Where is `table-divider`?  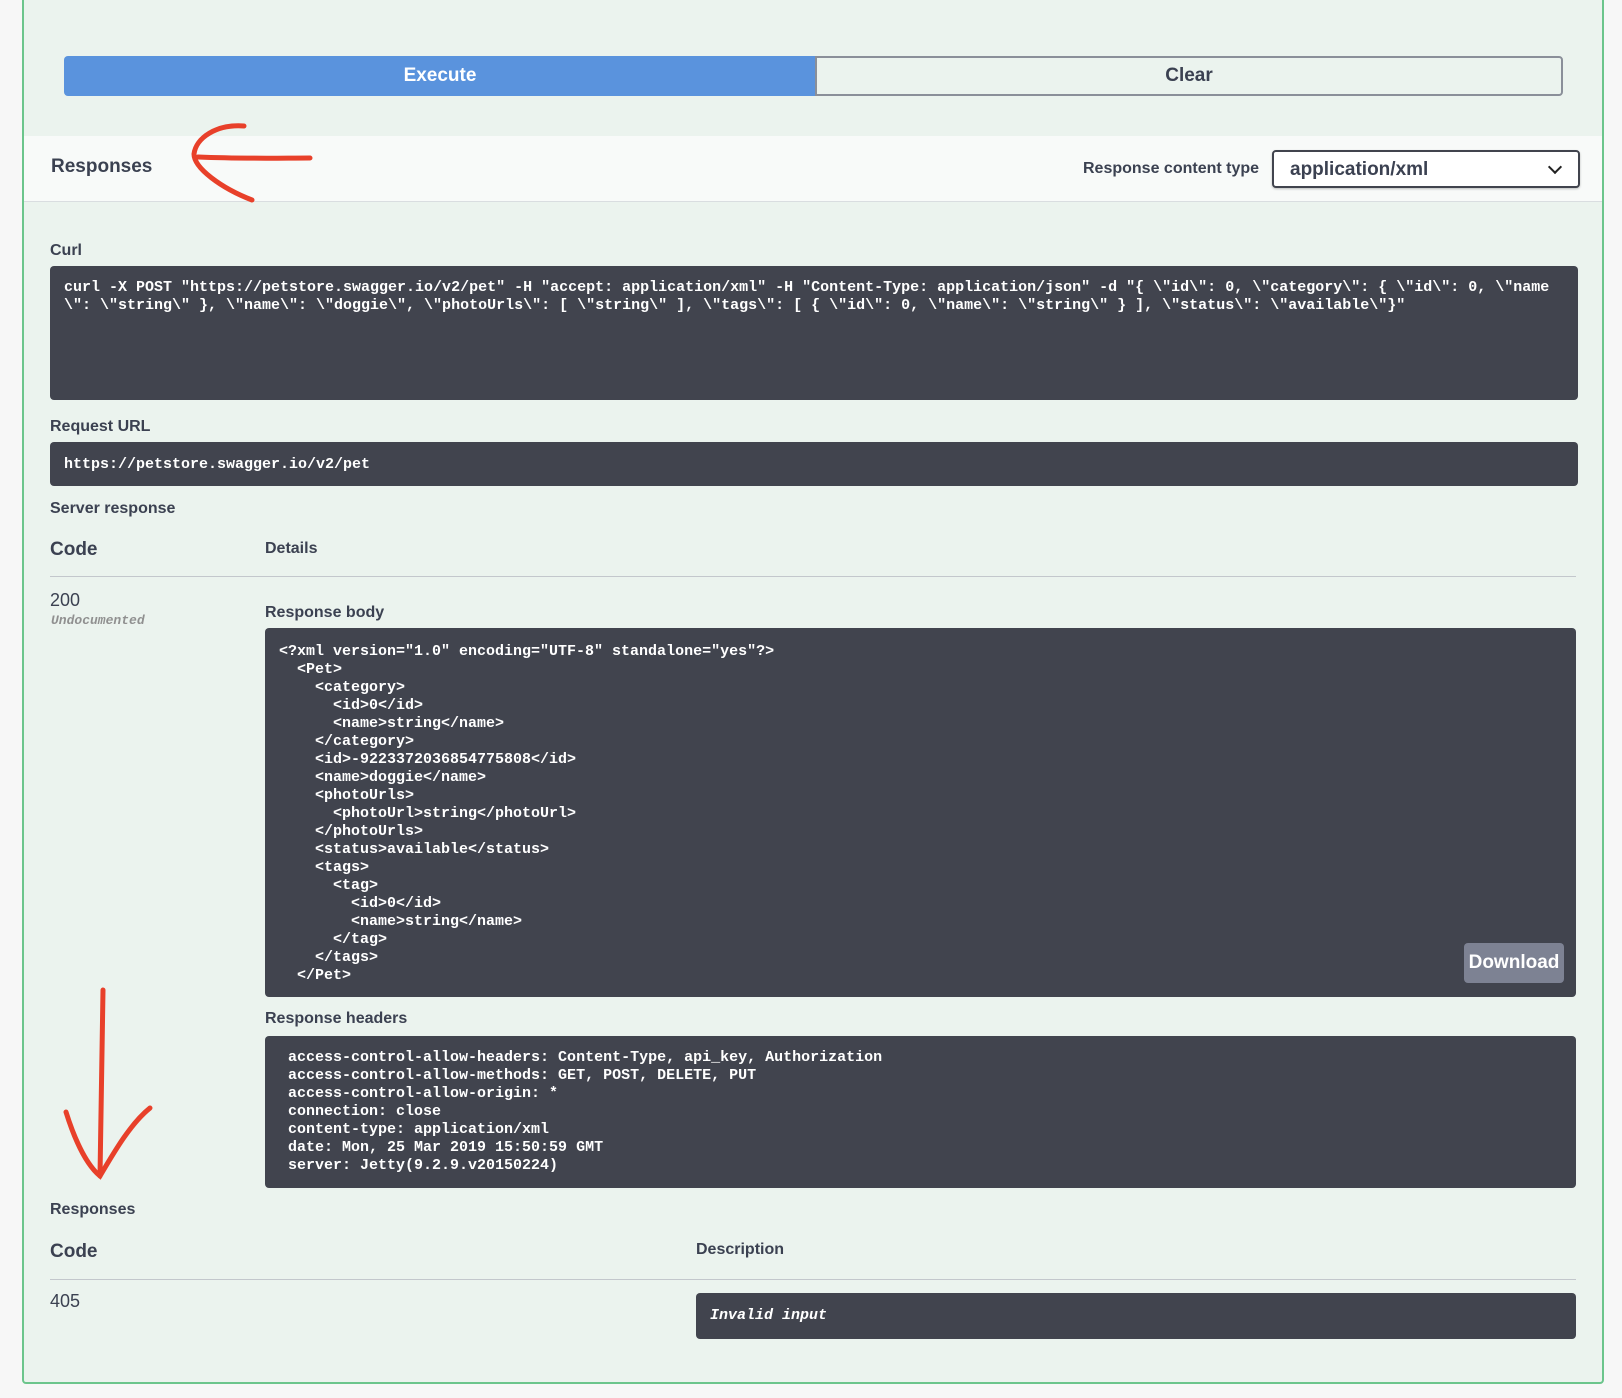
table-divider is located at coordinates (813, 576).